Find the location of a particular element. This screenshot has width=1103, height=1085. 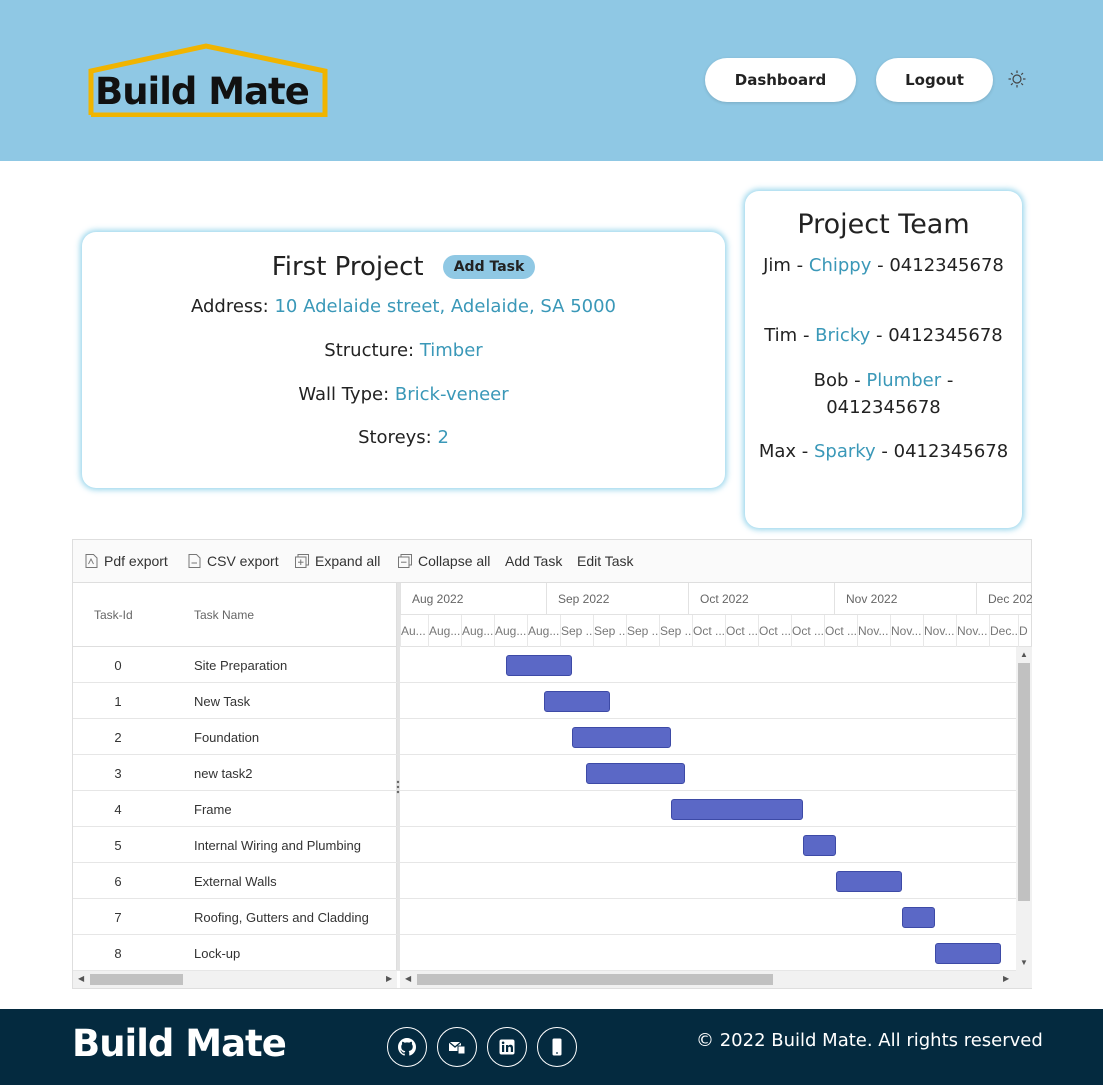

table-row: 1 New Task is located at coordinates (235, 701).